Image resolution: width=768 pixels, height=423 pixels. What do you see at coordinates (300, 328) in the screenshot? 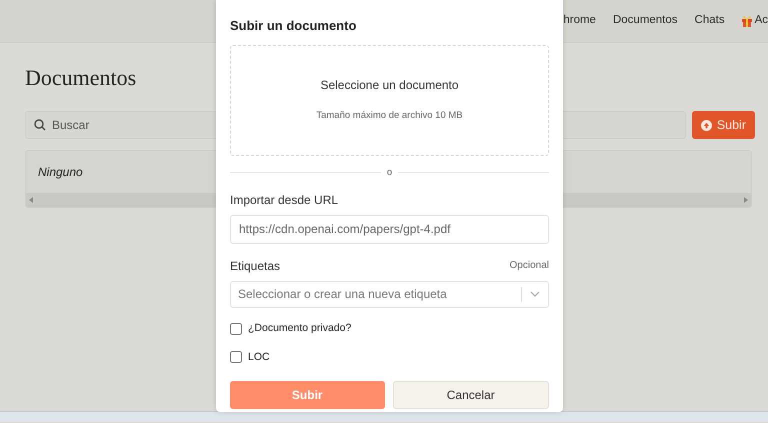
I see `checkbox-label: ¿Documento privado?` at bounding box center [300, 328].